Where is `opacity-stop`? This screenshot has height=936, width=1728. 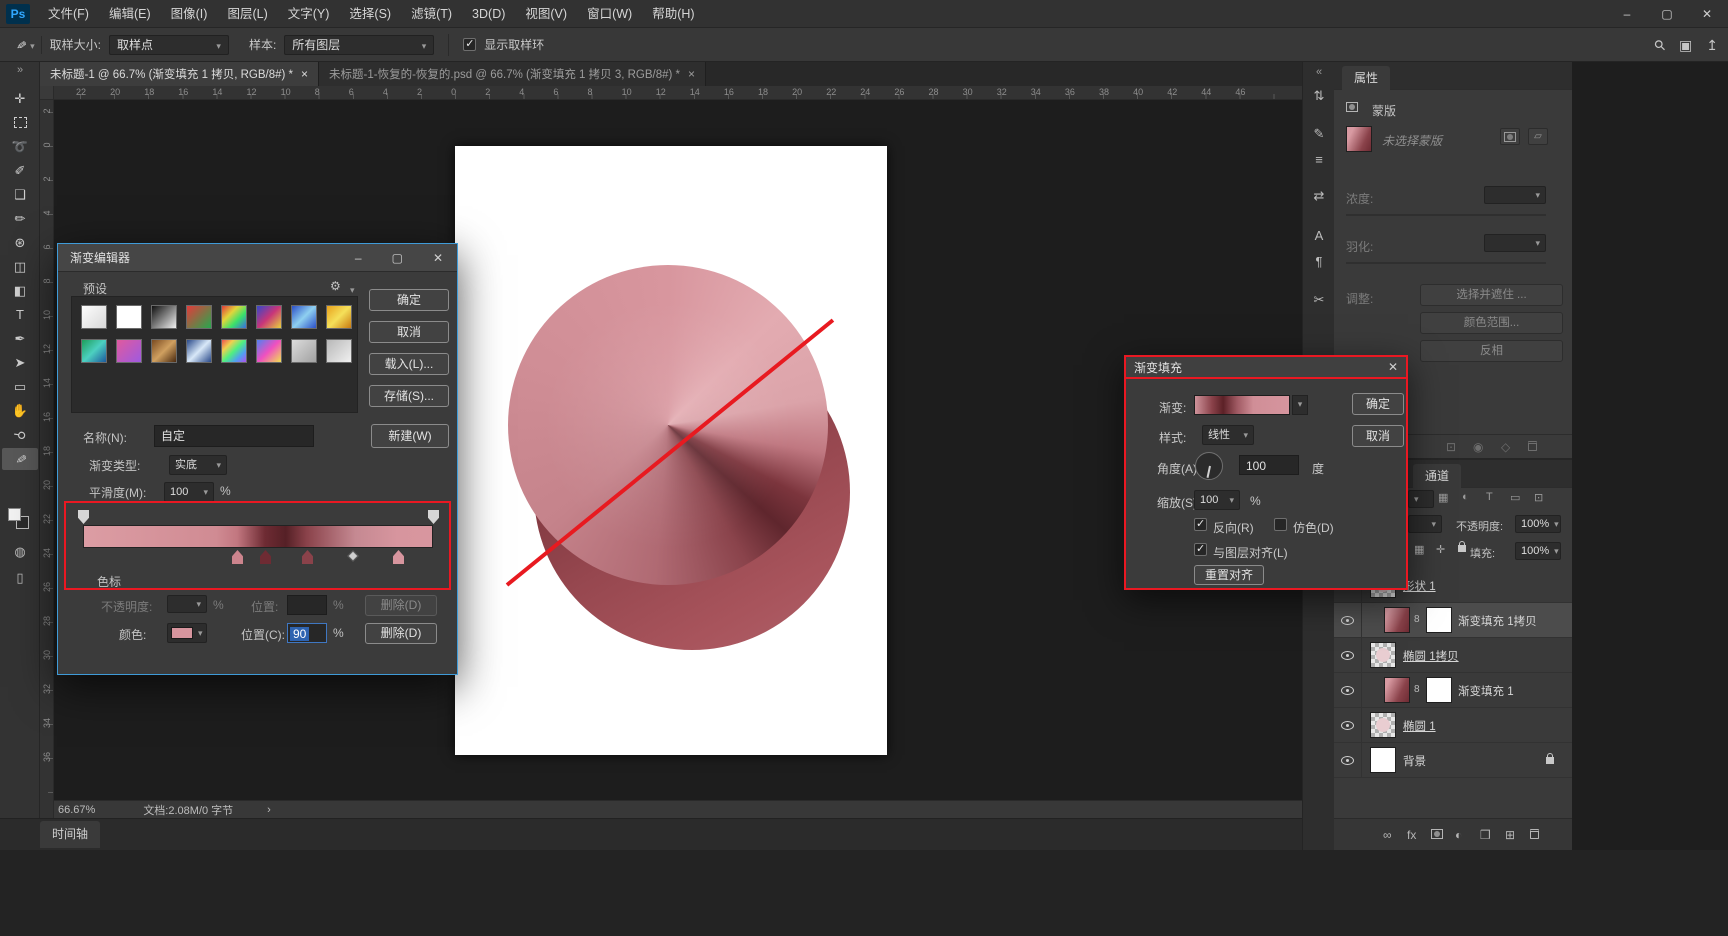 opacity-stop is located at coordinates (83, 517).